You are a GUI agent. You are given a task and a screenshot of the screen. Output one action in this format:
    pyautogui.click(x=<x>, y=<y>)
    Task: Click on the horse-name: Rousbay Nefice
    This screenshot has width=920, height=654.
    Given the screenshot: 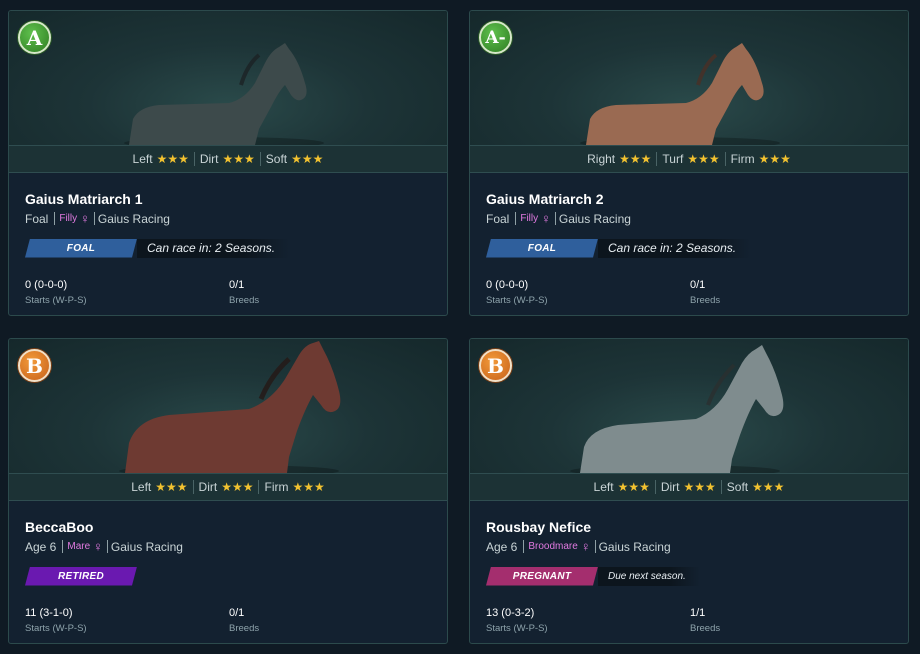 What is the action you would take?
    pyautogui.click(x=538, y=527)
    